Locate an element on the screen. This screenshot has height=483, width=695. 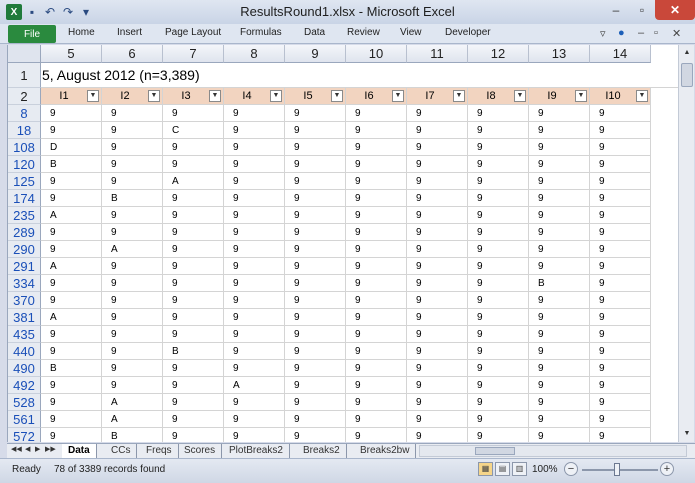
table-header-cell: I1 ▼ is located at coordinates (71, 96).